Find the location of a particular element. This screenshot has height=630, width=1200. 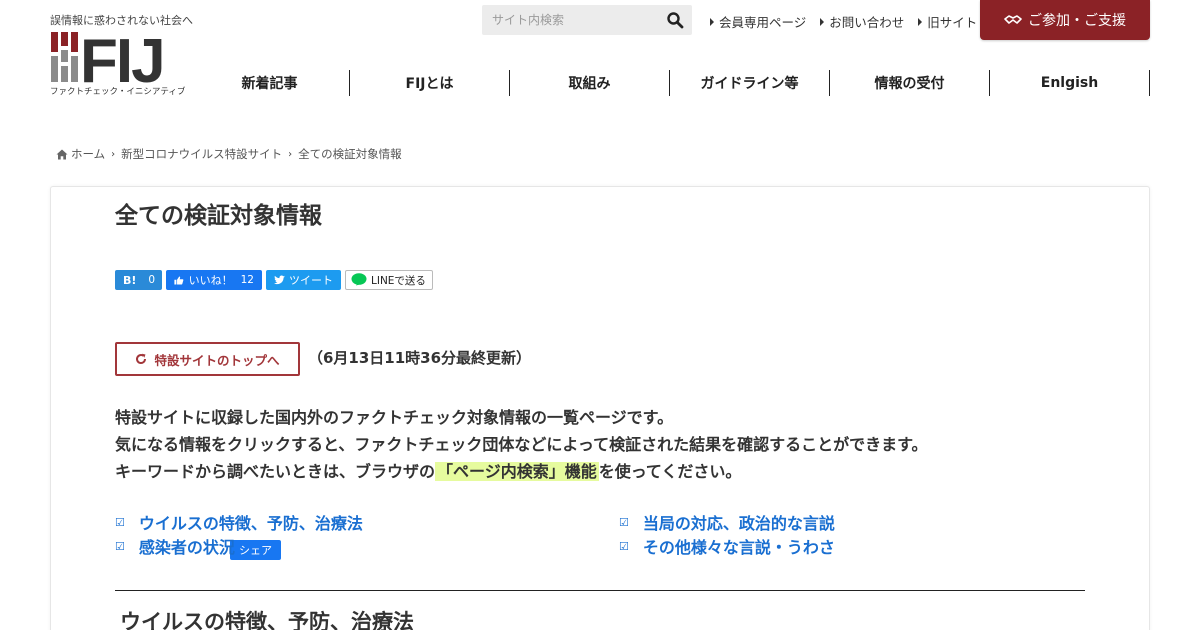

hatena-icon: B! is located at coordinates (130, 280).